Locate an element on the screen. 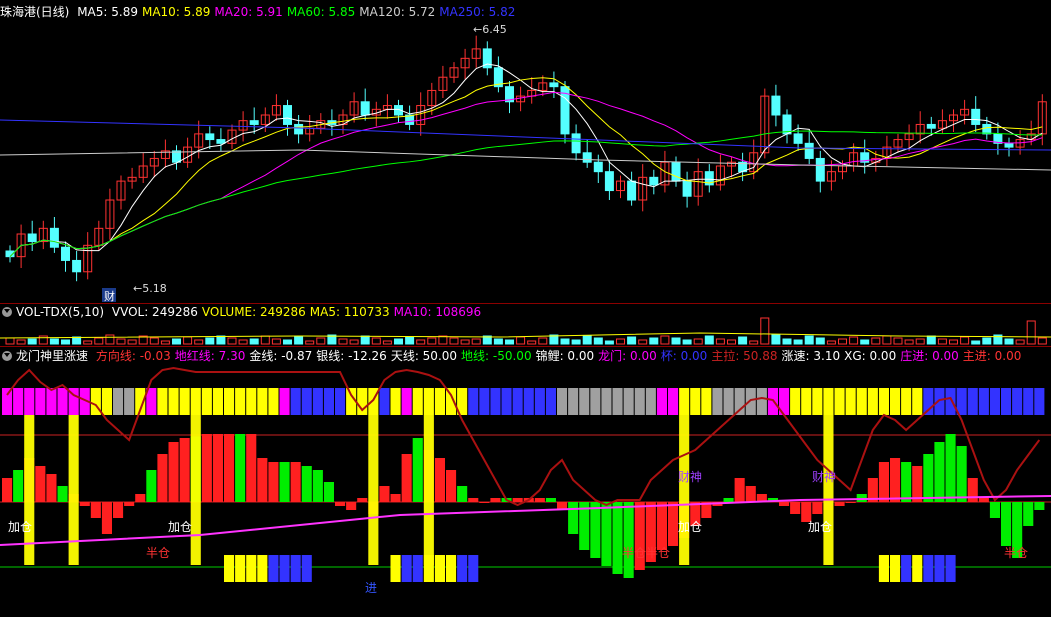 The width and height of the screenshot is (1051, 617). indicator-annotation: 加仓 is located at coordinates (180, 527).